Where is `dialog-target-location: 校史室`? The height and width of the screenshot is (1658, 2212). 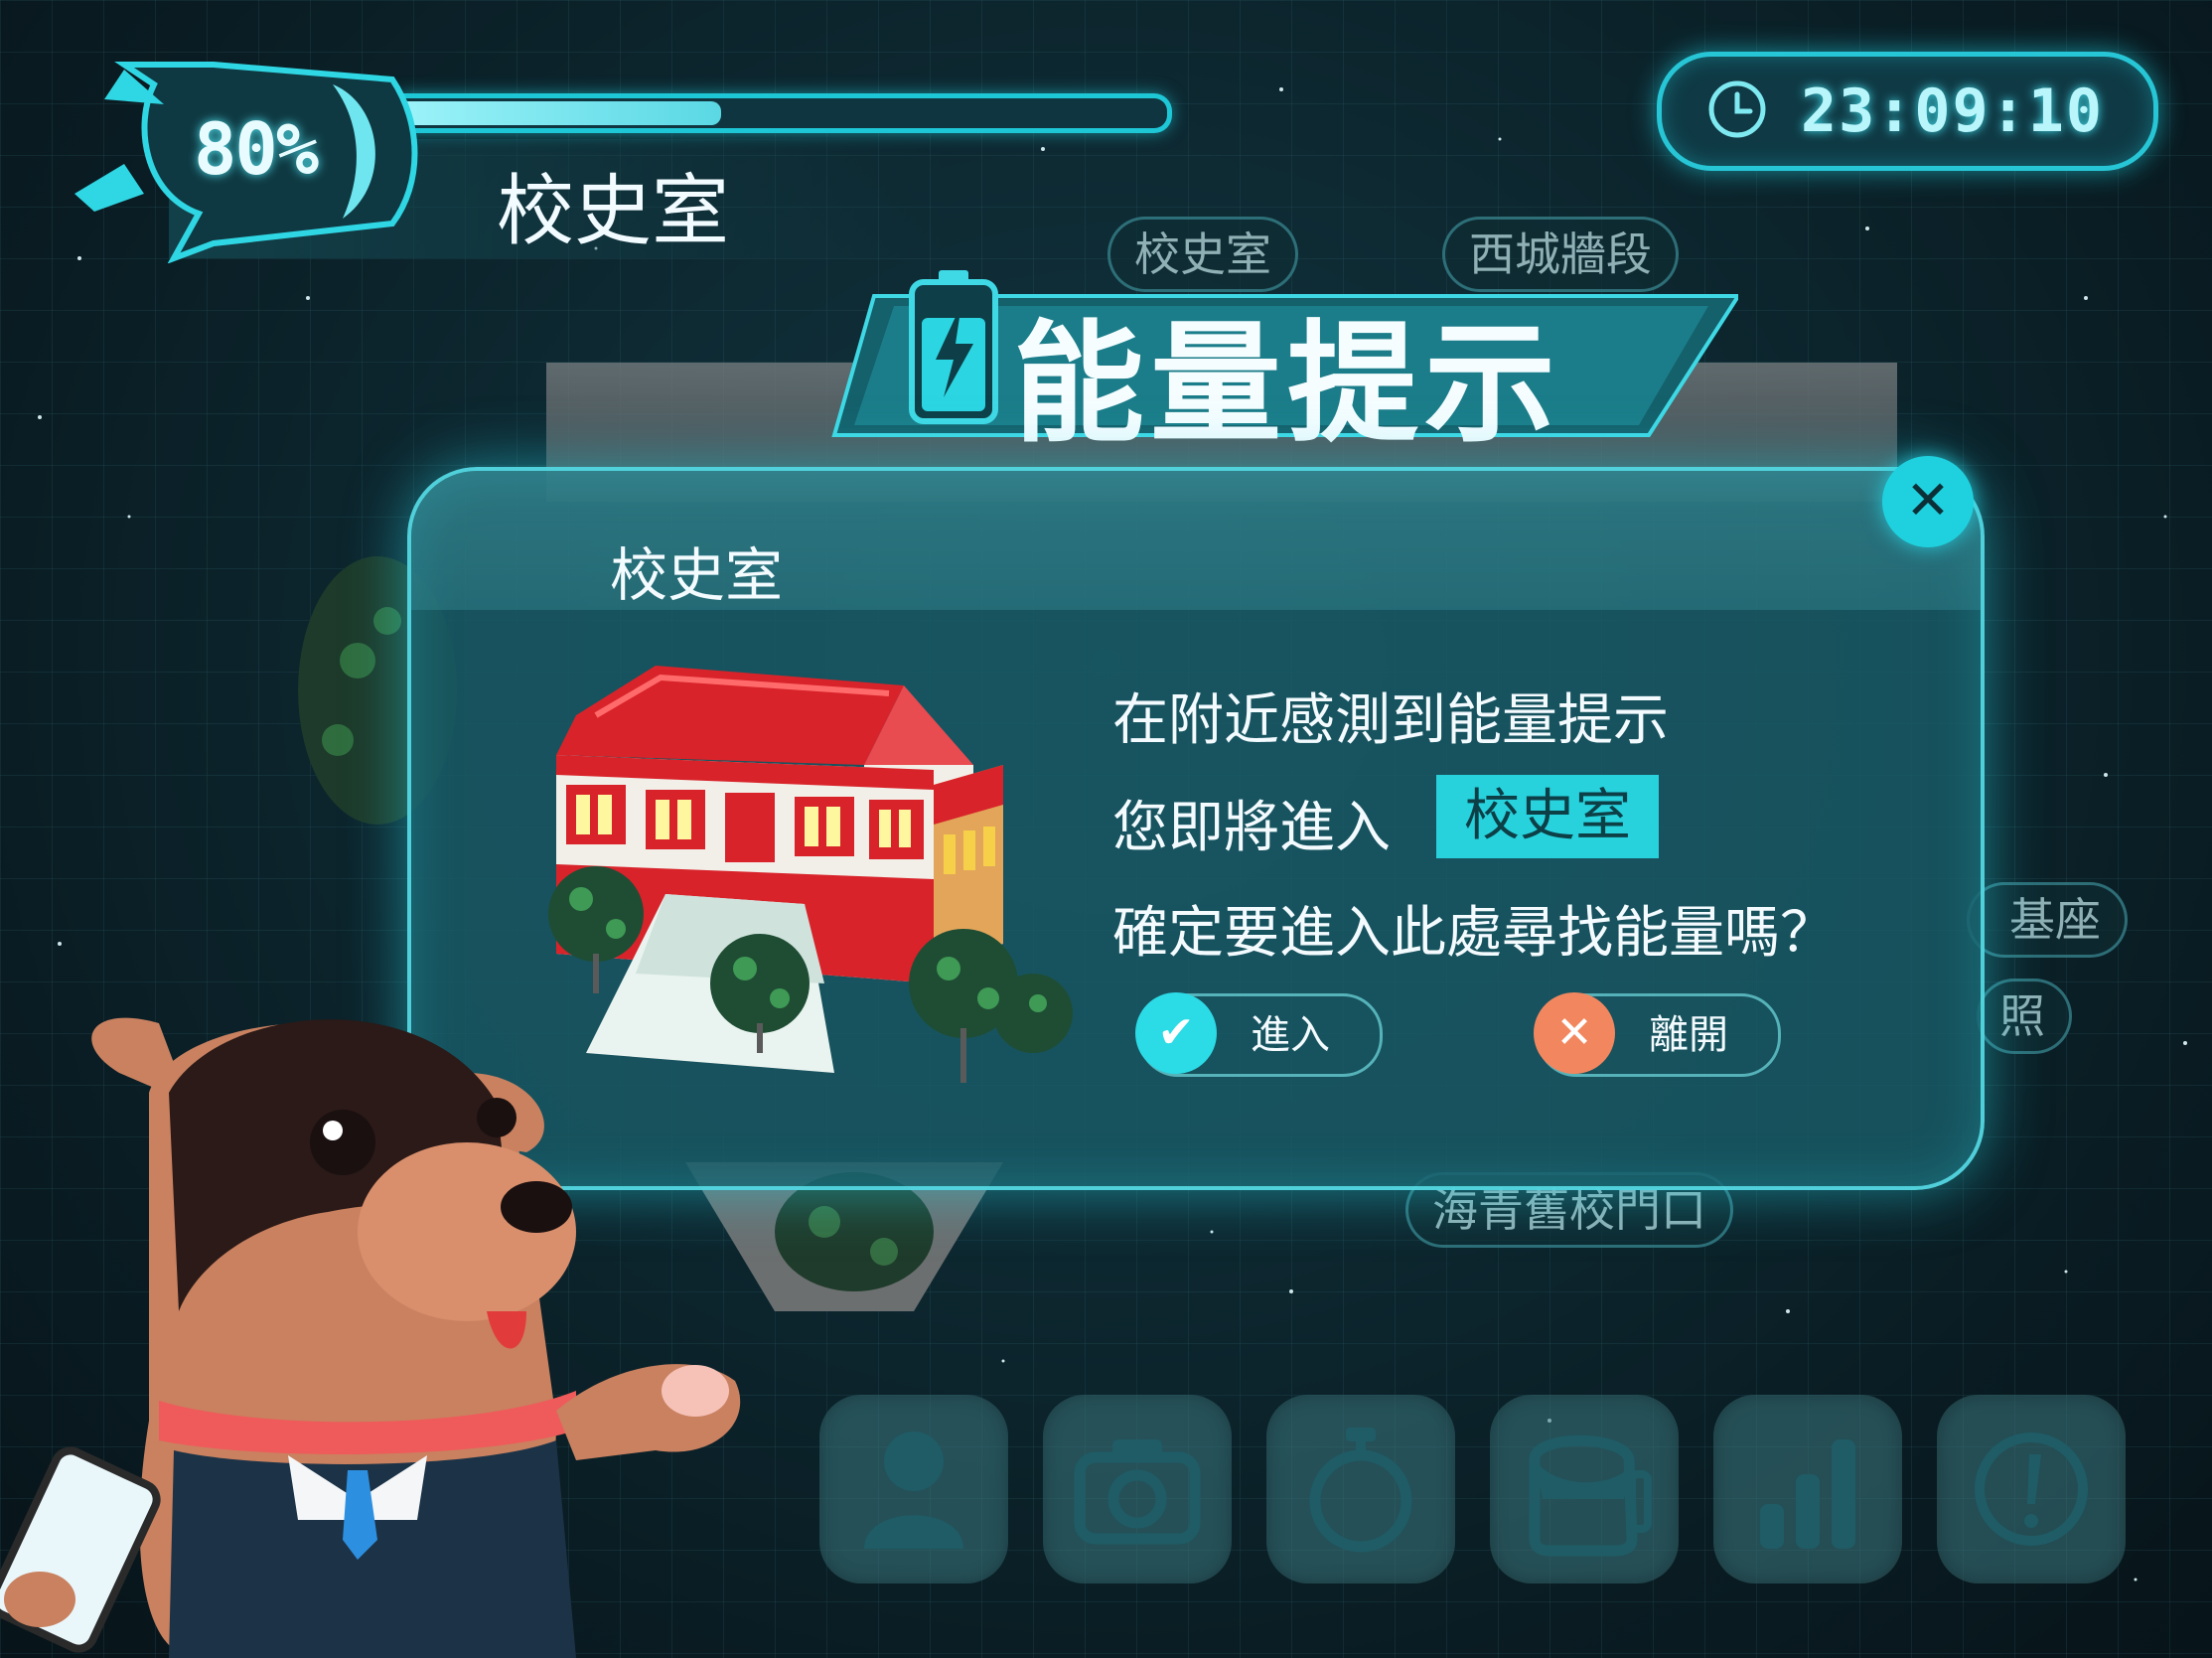 dialog-target-location: 校史室 is located at coordinates (1548, 816).